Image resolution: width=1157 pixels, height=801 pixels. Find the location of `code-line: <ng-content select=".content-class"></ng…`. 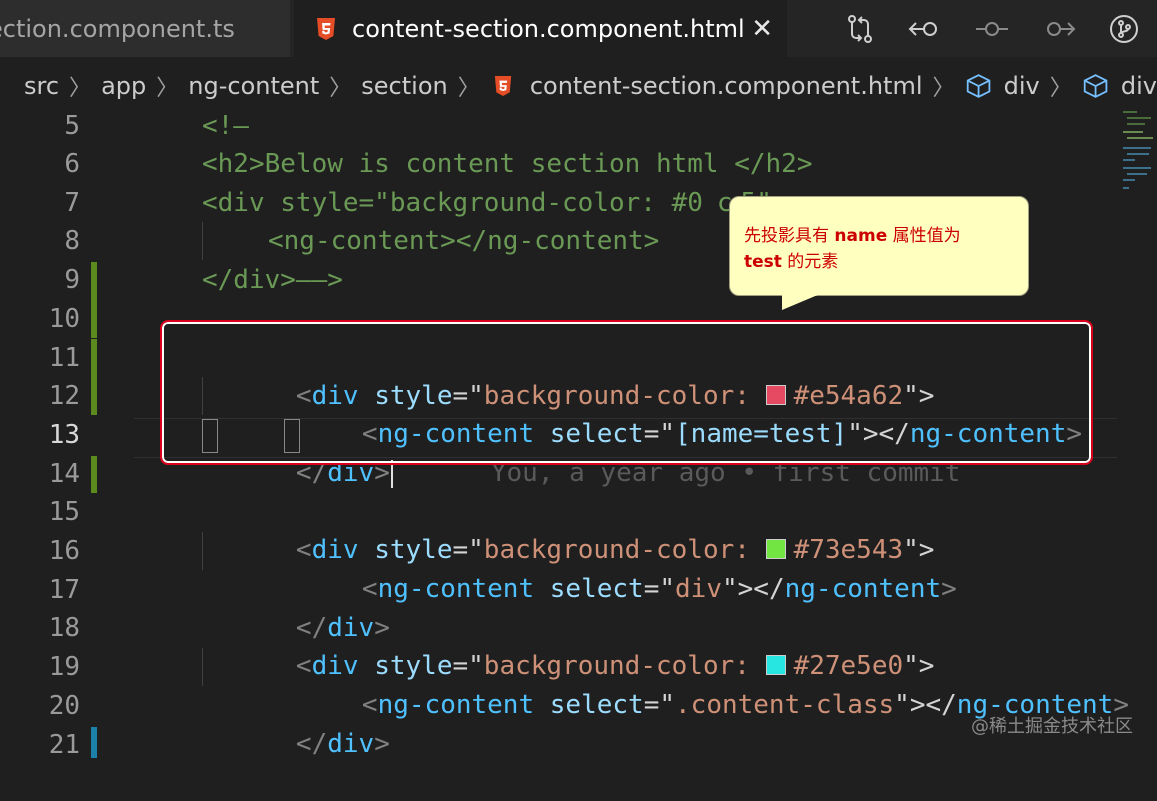

code-line: <ng-content select=".content-class"></ng… is located at coordinates (698, 684).